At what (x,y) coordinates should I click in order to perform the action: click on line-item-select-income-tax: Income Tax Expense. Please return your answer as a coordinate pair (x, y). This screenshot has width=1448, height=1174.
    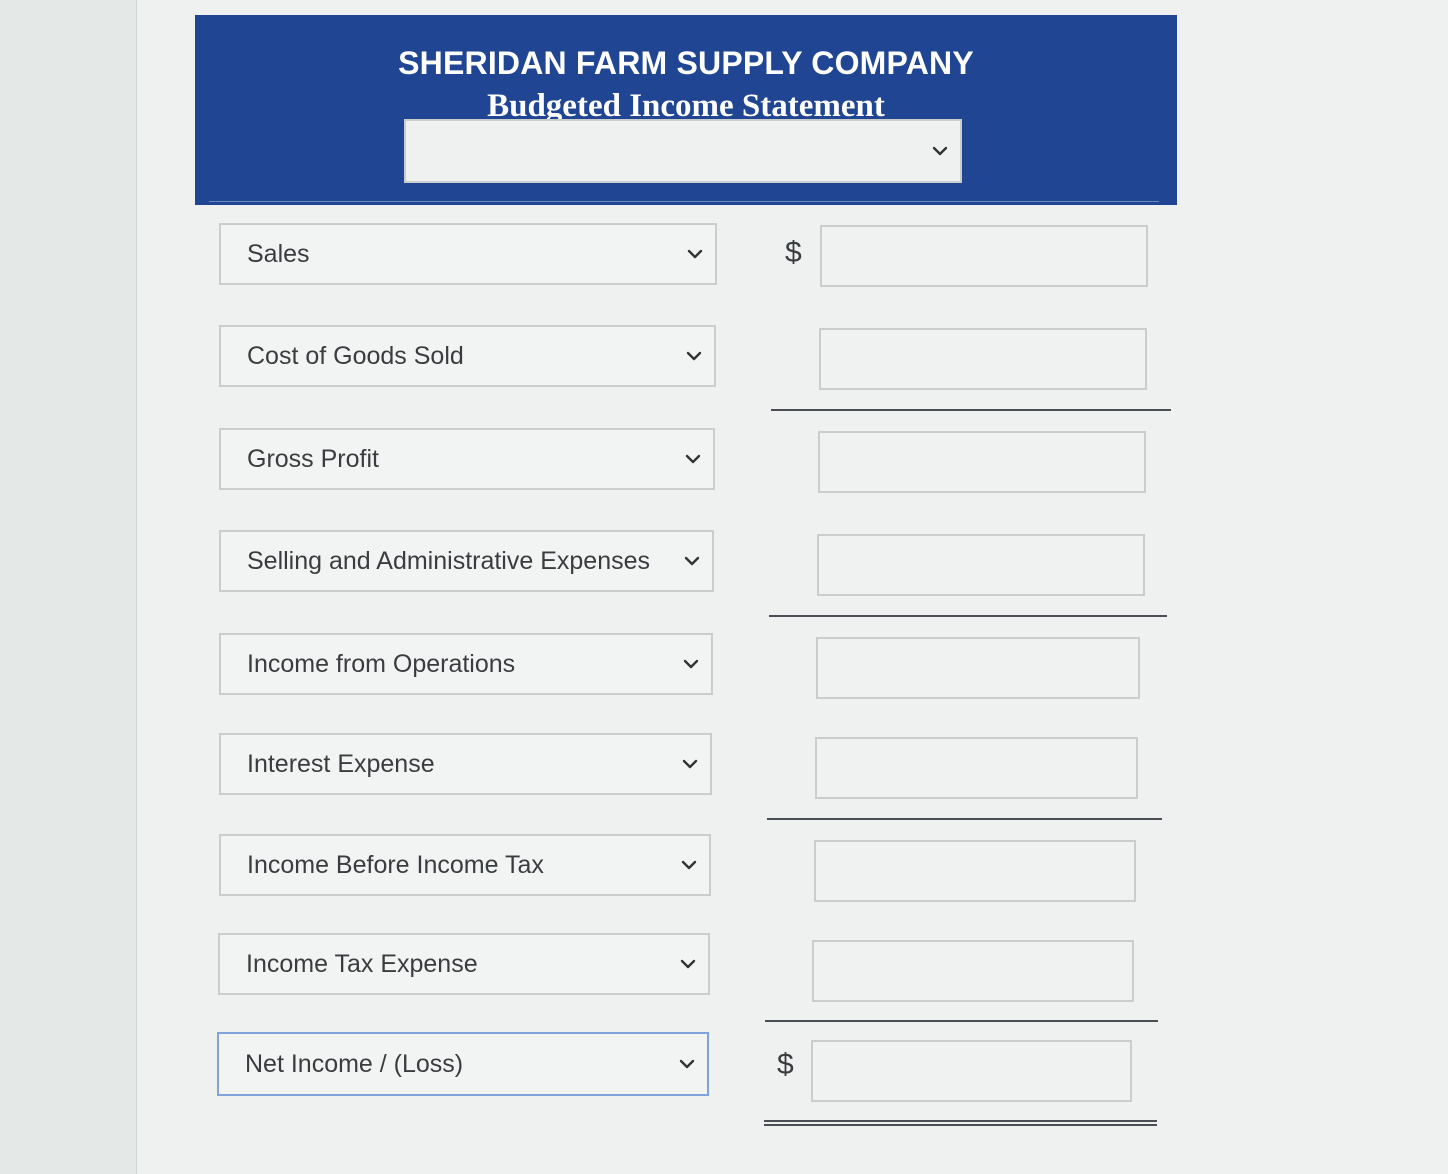
    Looking at the image, I should click on (464, 964).